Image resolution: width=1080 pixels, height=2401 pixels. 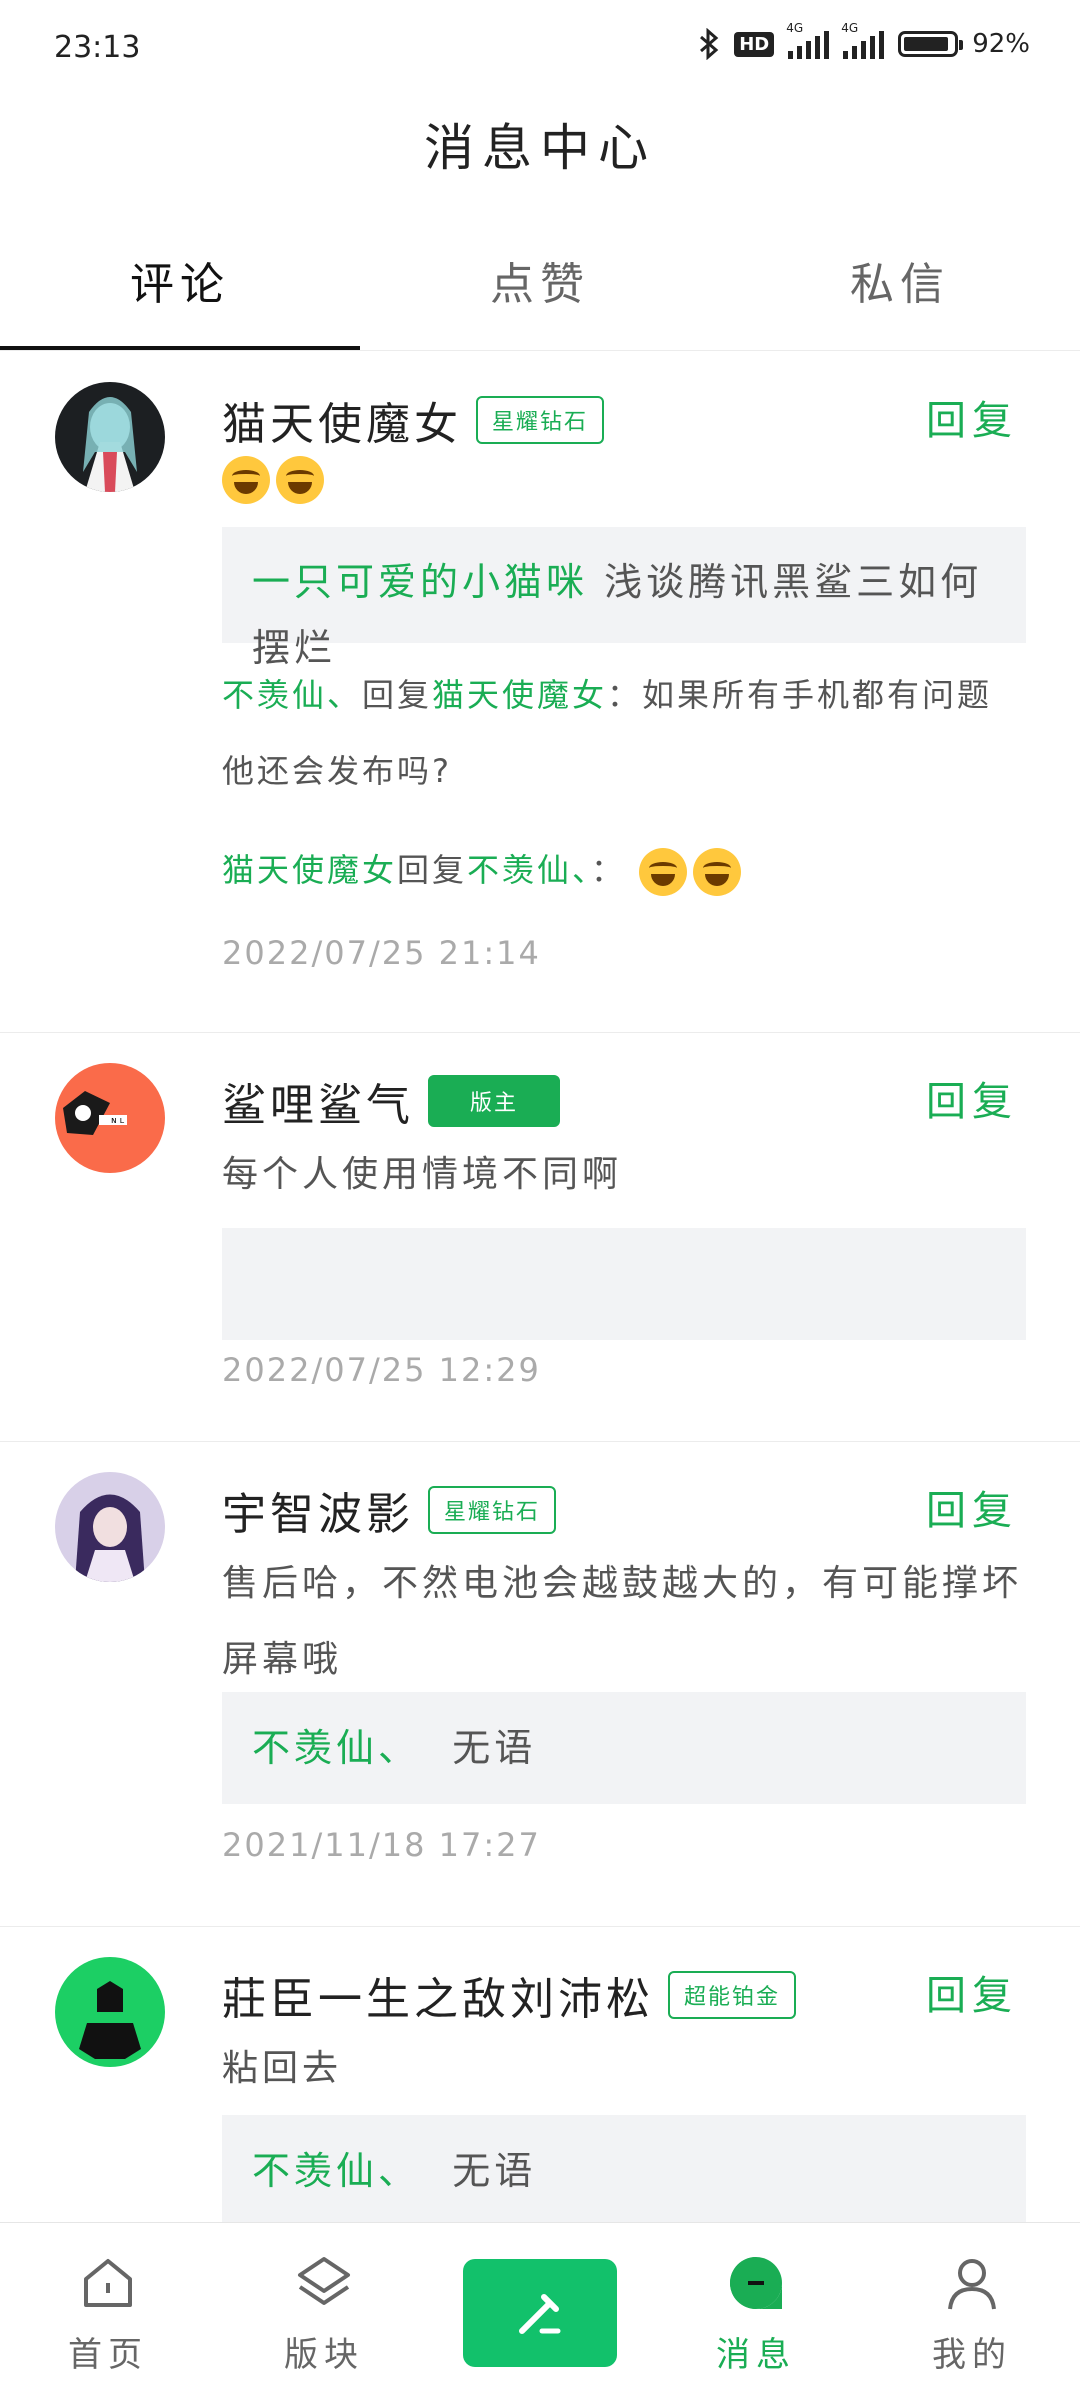 What do you see at coordinates (282, 2068) in the screenshot?
I see `comment-text: 粘回去` at bounding box center [282, 2068].